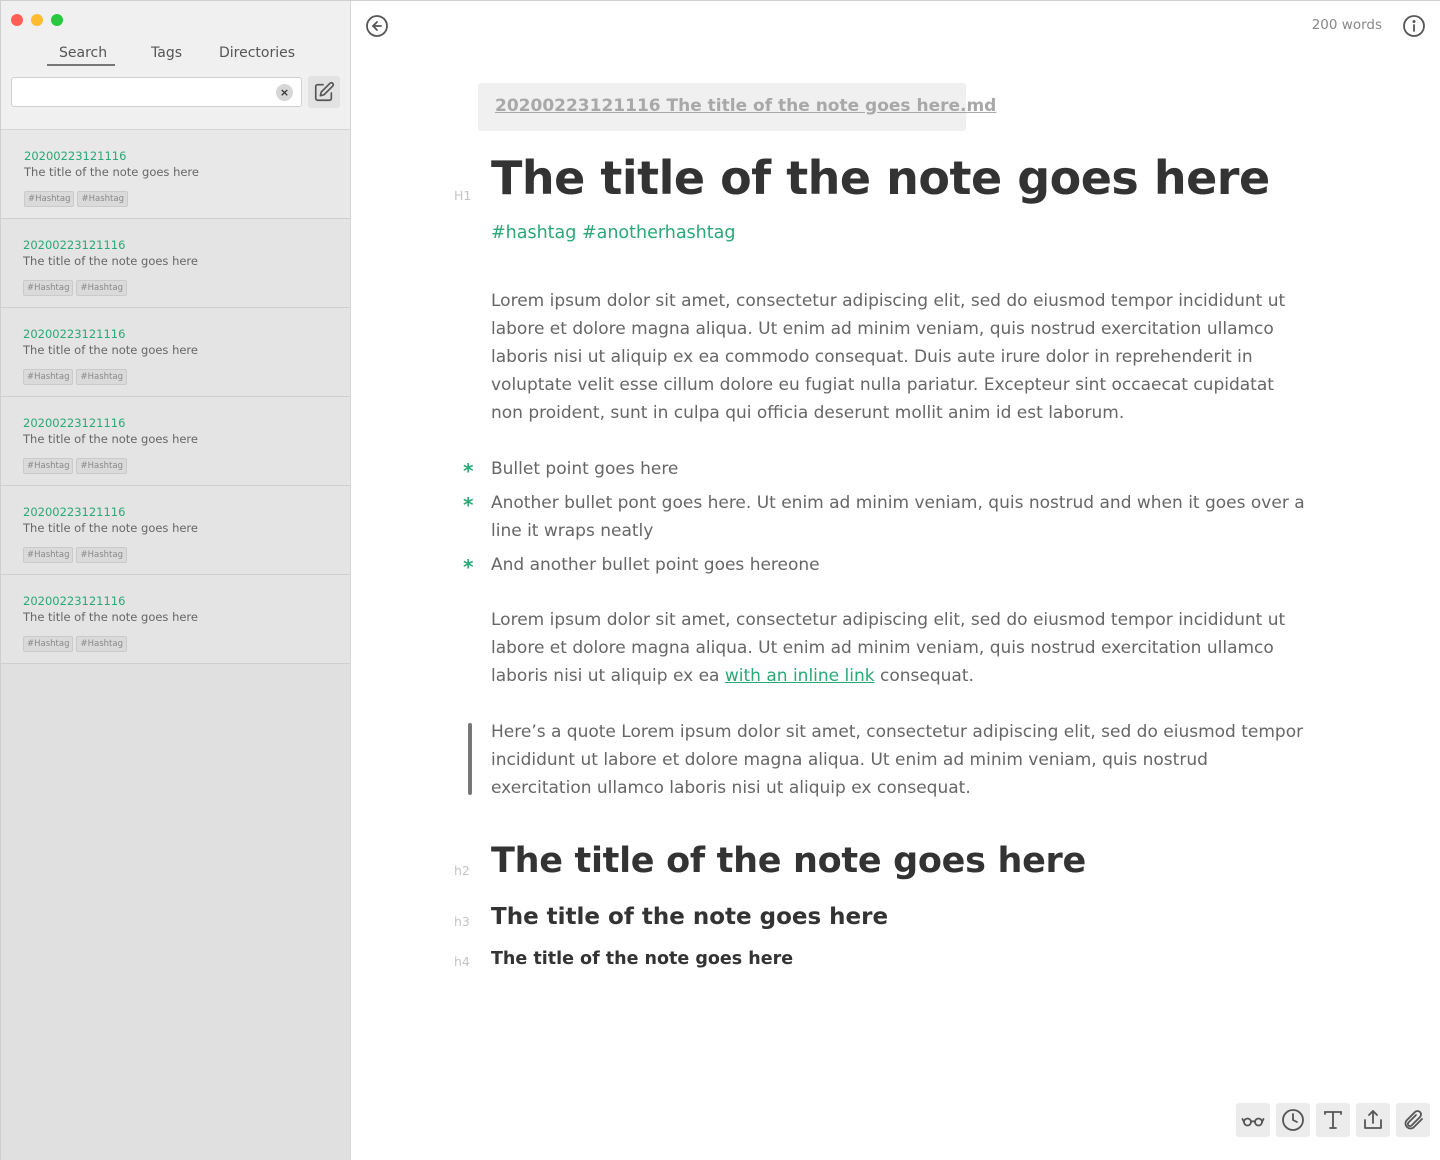 The image size is (1440, 1160). I want to click on close-window-button, so click(17, 20).